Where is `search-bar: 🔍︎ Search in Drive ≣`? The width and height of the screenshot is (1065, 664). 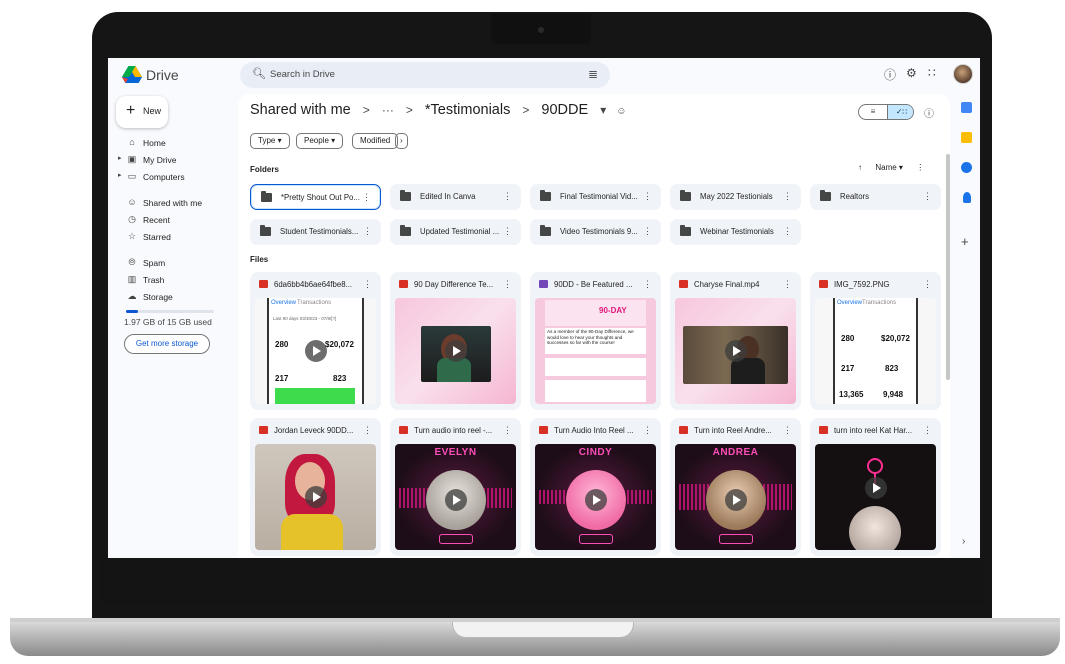 search-bar: 🔍︎ Search in Drive ≣ is located at coordinates (425, 75).